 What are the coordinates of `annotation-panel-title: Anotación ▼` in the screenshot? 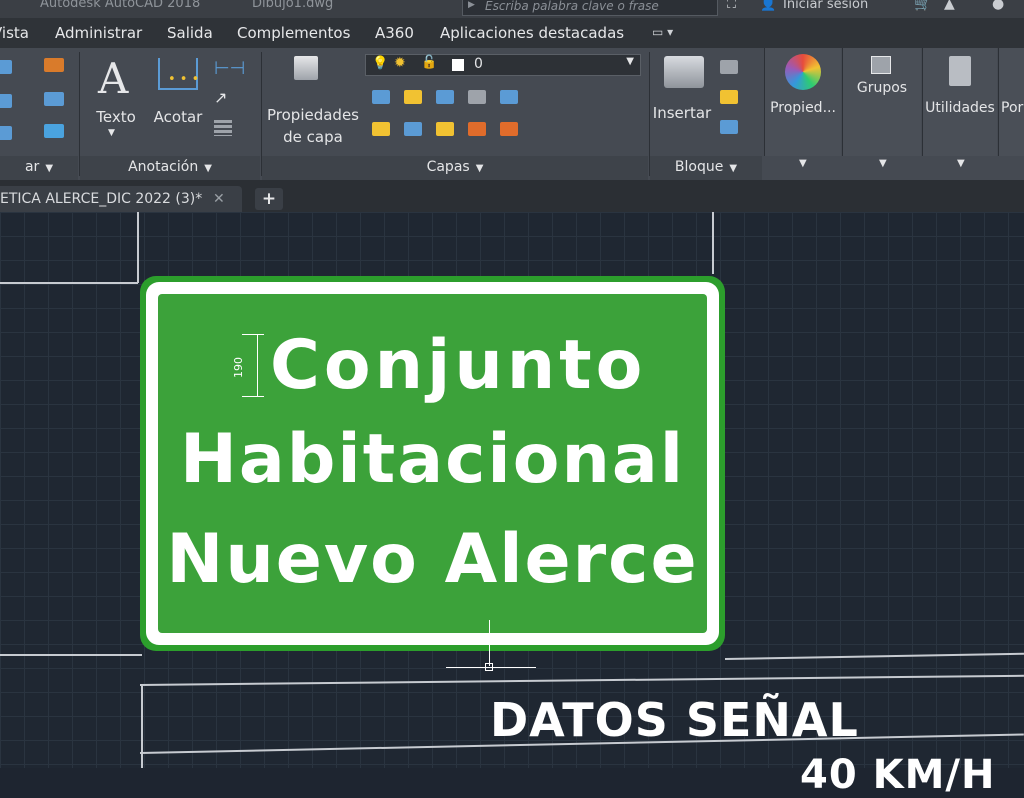 It's located at (170, 168).